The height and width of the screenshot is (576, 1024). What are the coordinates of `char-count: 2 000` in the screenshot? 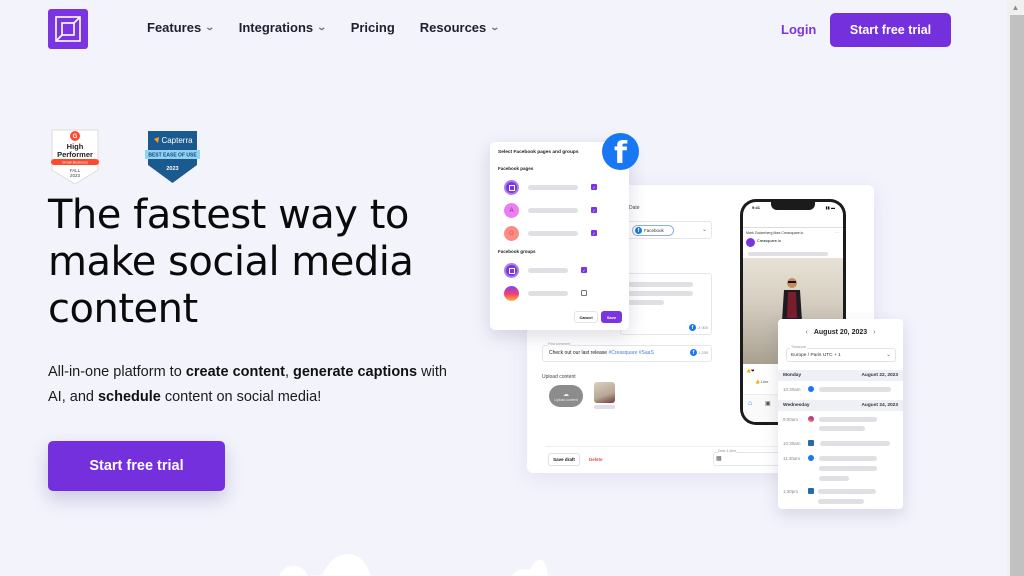 It's located at (703, 327).